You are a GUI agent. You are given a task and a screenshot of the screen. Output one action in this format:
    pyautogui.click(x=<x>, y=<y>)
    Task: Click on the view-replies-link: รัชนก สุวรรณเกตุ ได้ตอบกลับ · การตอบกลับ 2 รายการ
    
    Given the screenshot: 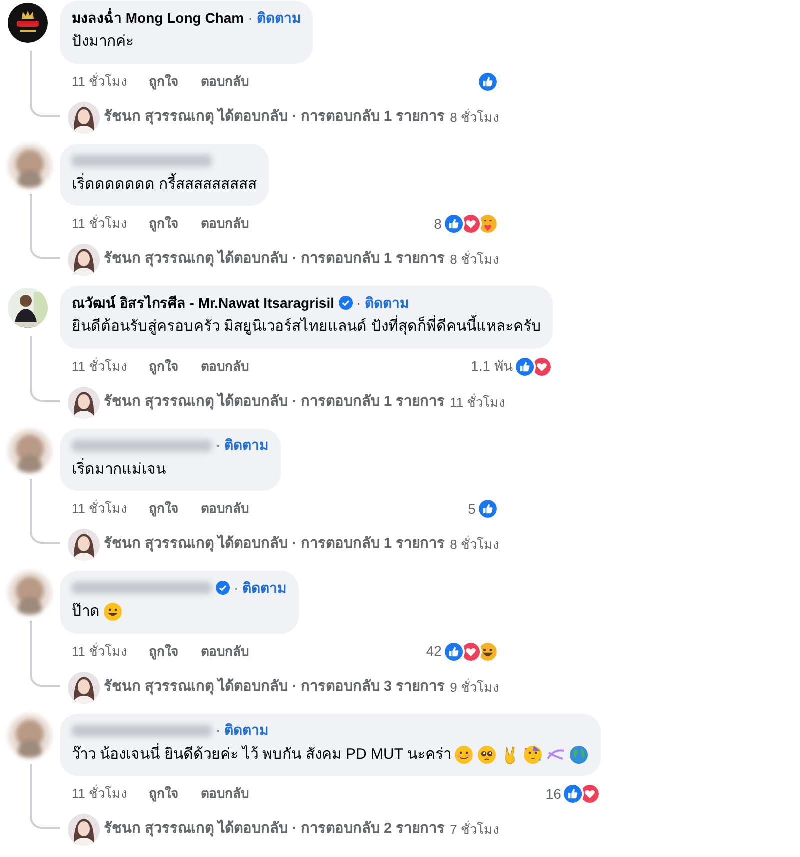 What is the action you would take?
    pyautogui.click(x=275, y=830)
    